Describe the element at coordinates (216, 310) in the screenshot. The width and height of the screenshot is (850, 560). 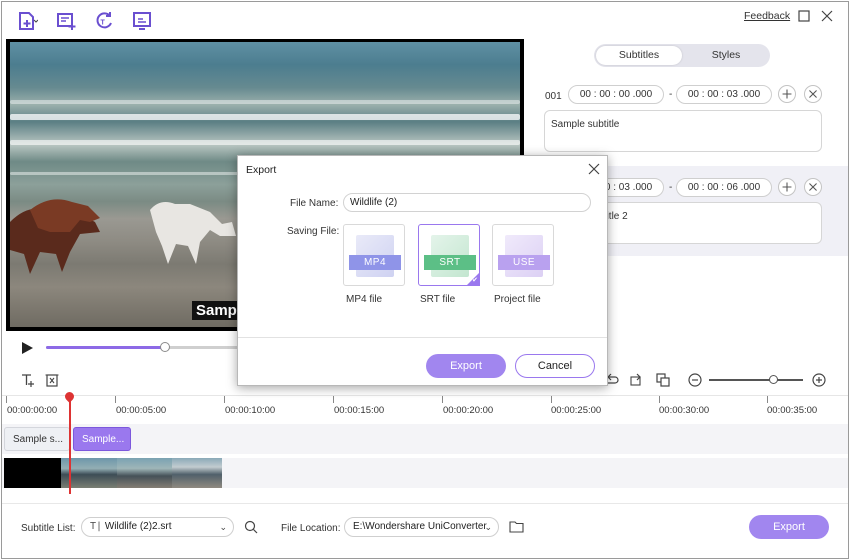
I see `subtitle-overlay: Samp` at that location.